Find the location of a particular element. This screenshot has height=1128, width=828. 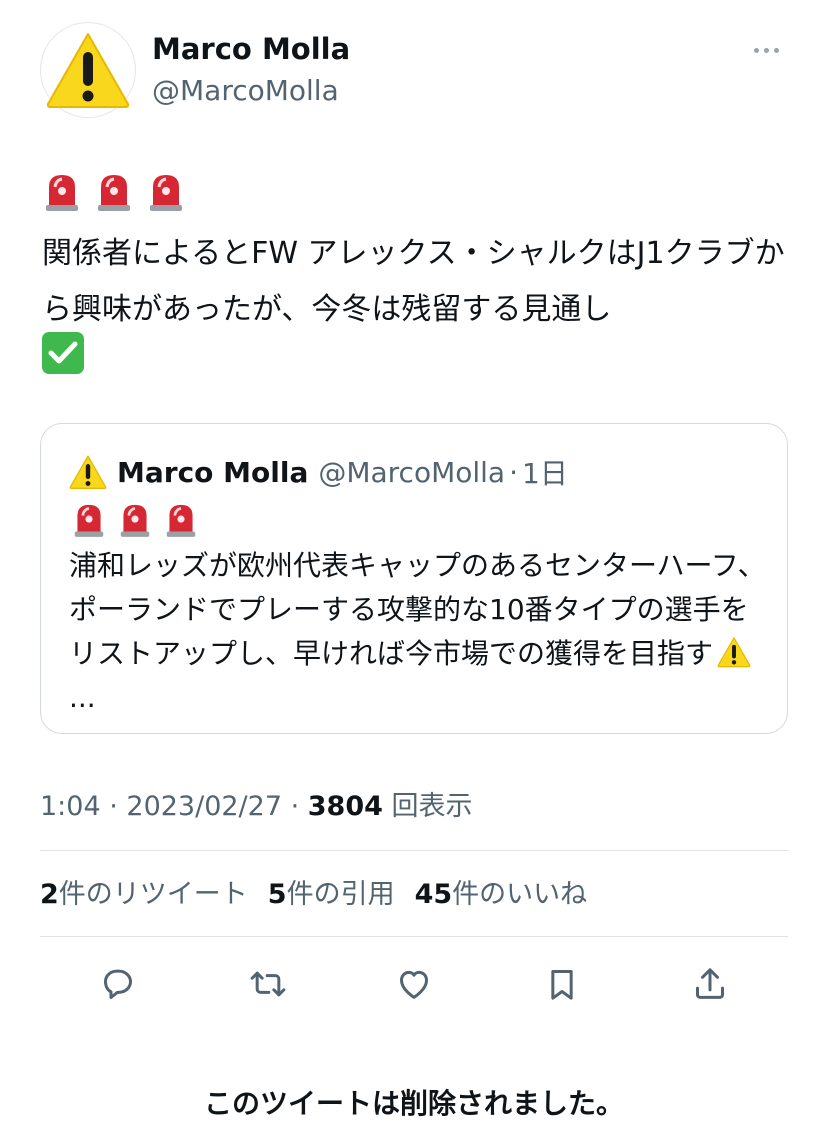

bookmark-button is located at coordinates (562, 984).